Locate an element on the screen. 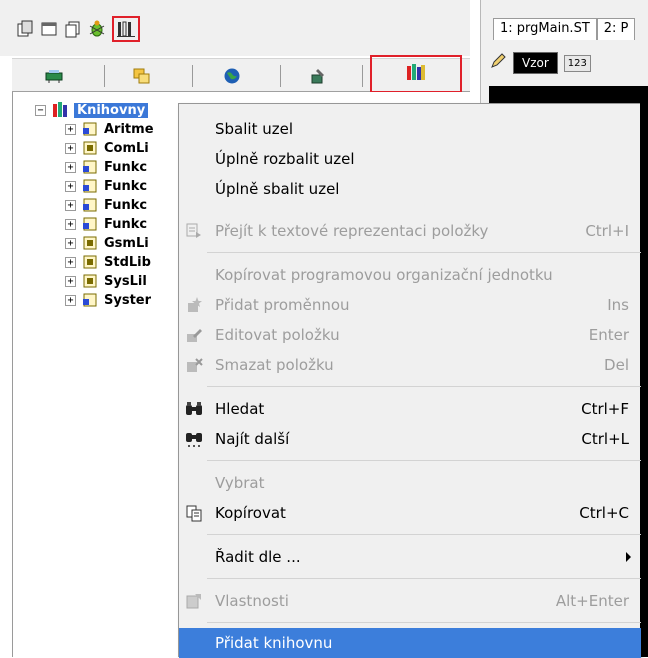 The width and height of the screenshot is (648, 658). collapse-toggle: − is located at coordinates (40, 110).